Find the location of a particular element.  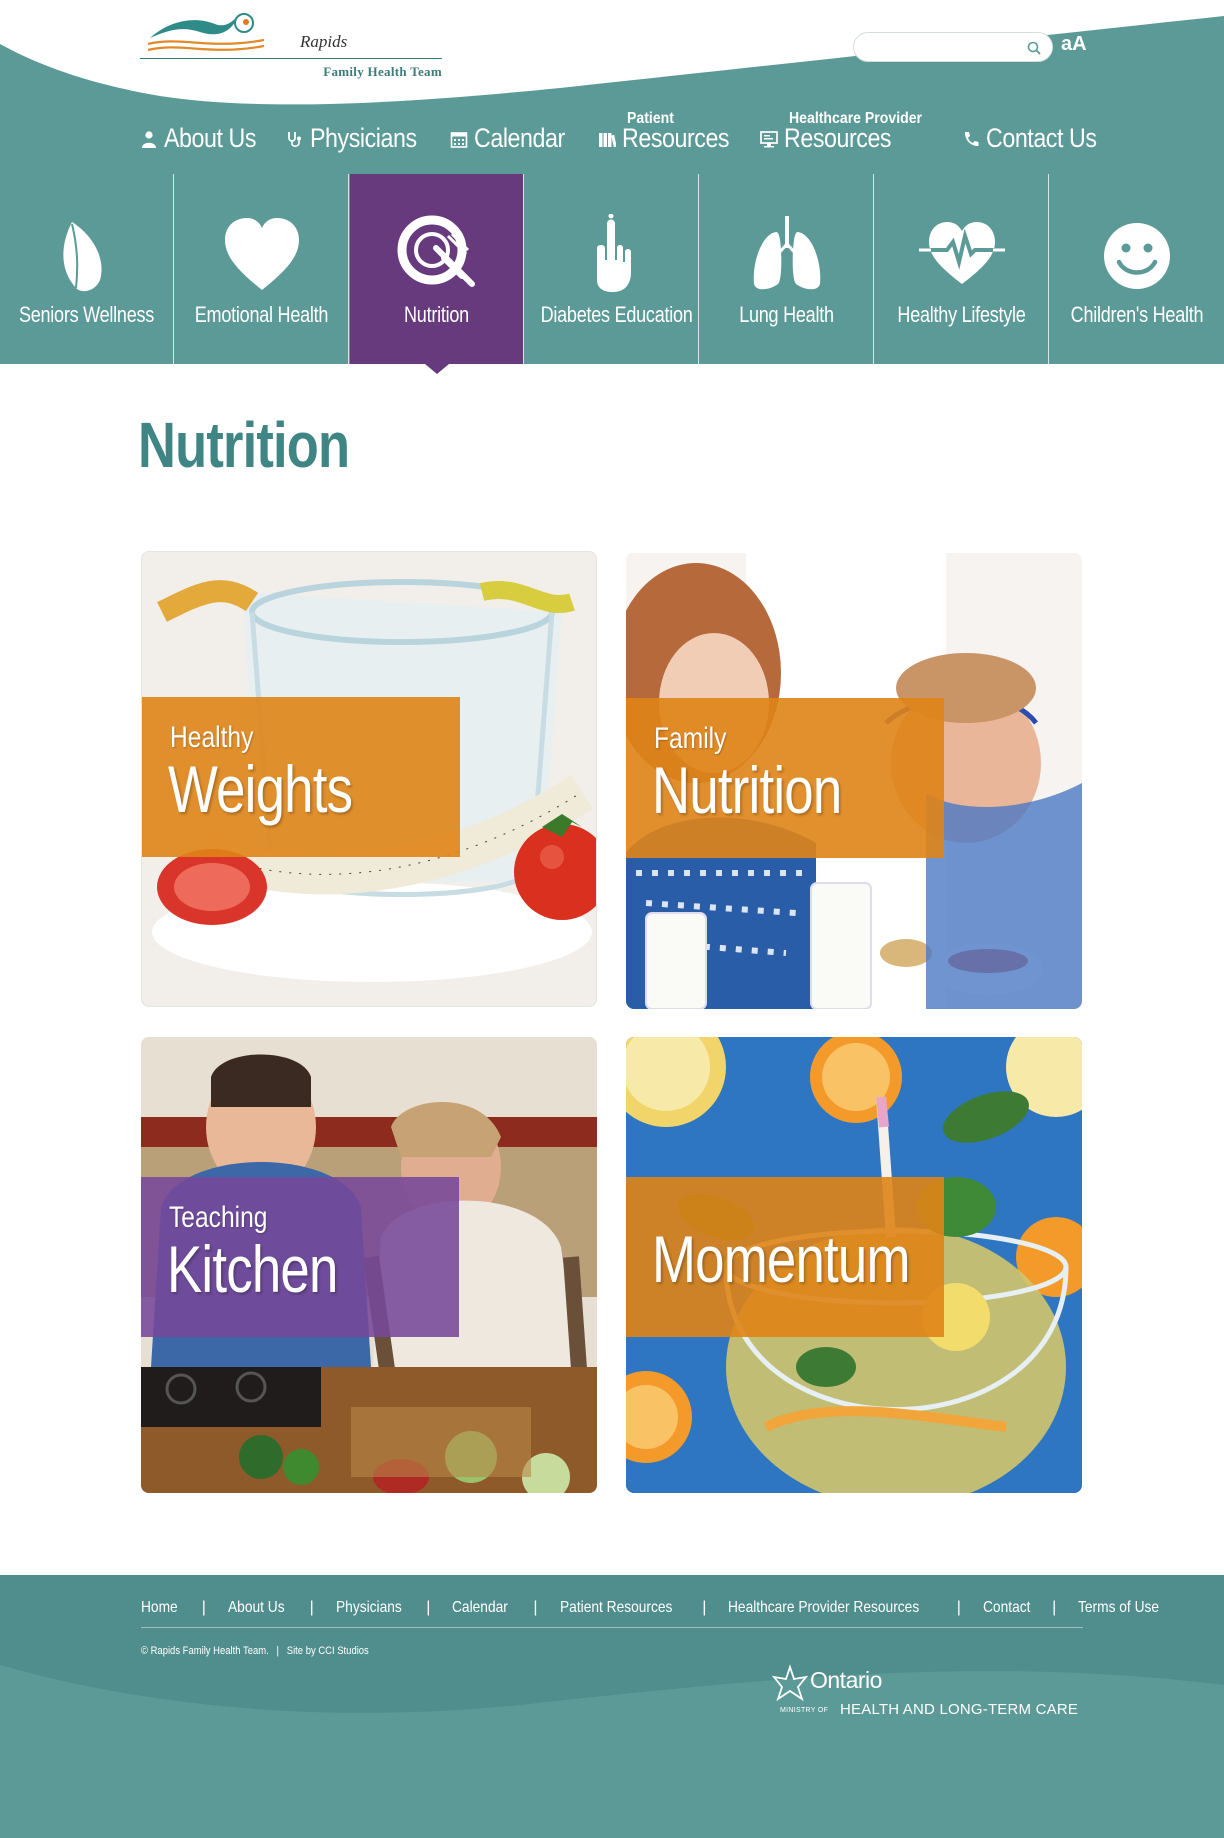

active-indicator-arrow is located at coordinates (436, 369).